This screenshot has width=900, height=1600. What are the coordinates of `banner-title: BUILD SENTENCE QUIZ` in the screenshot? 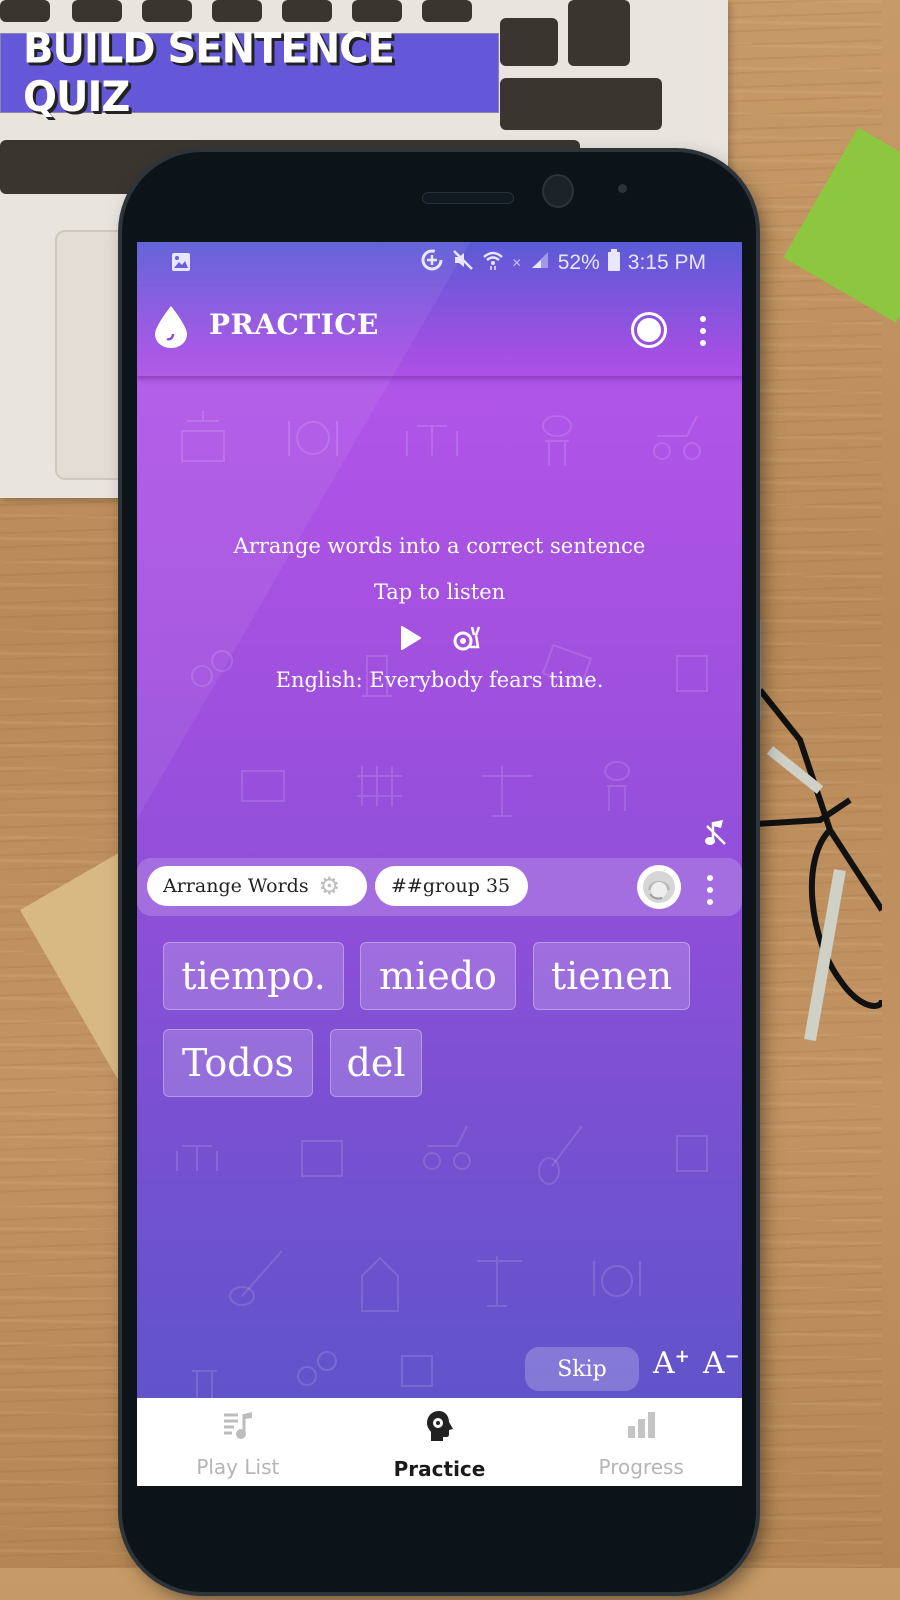 It's located at (209, 73).